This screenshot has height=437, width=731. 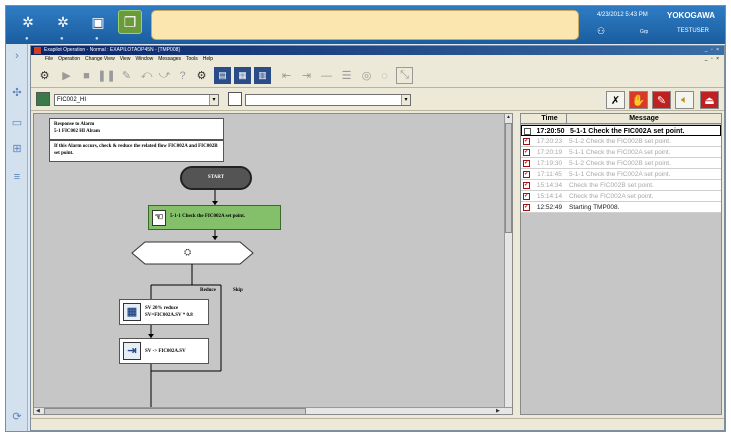 I want to click on line-icon: —, so click(x=326, y=75).